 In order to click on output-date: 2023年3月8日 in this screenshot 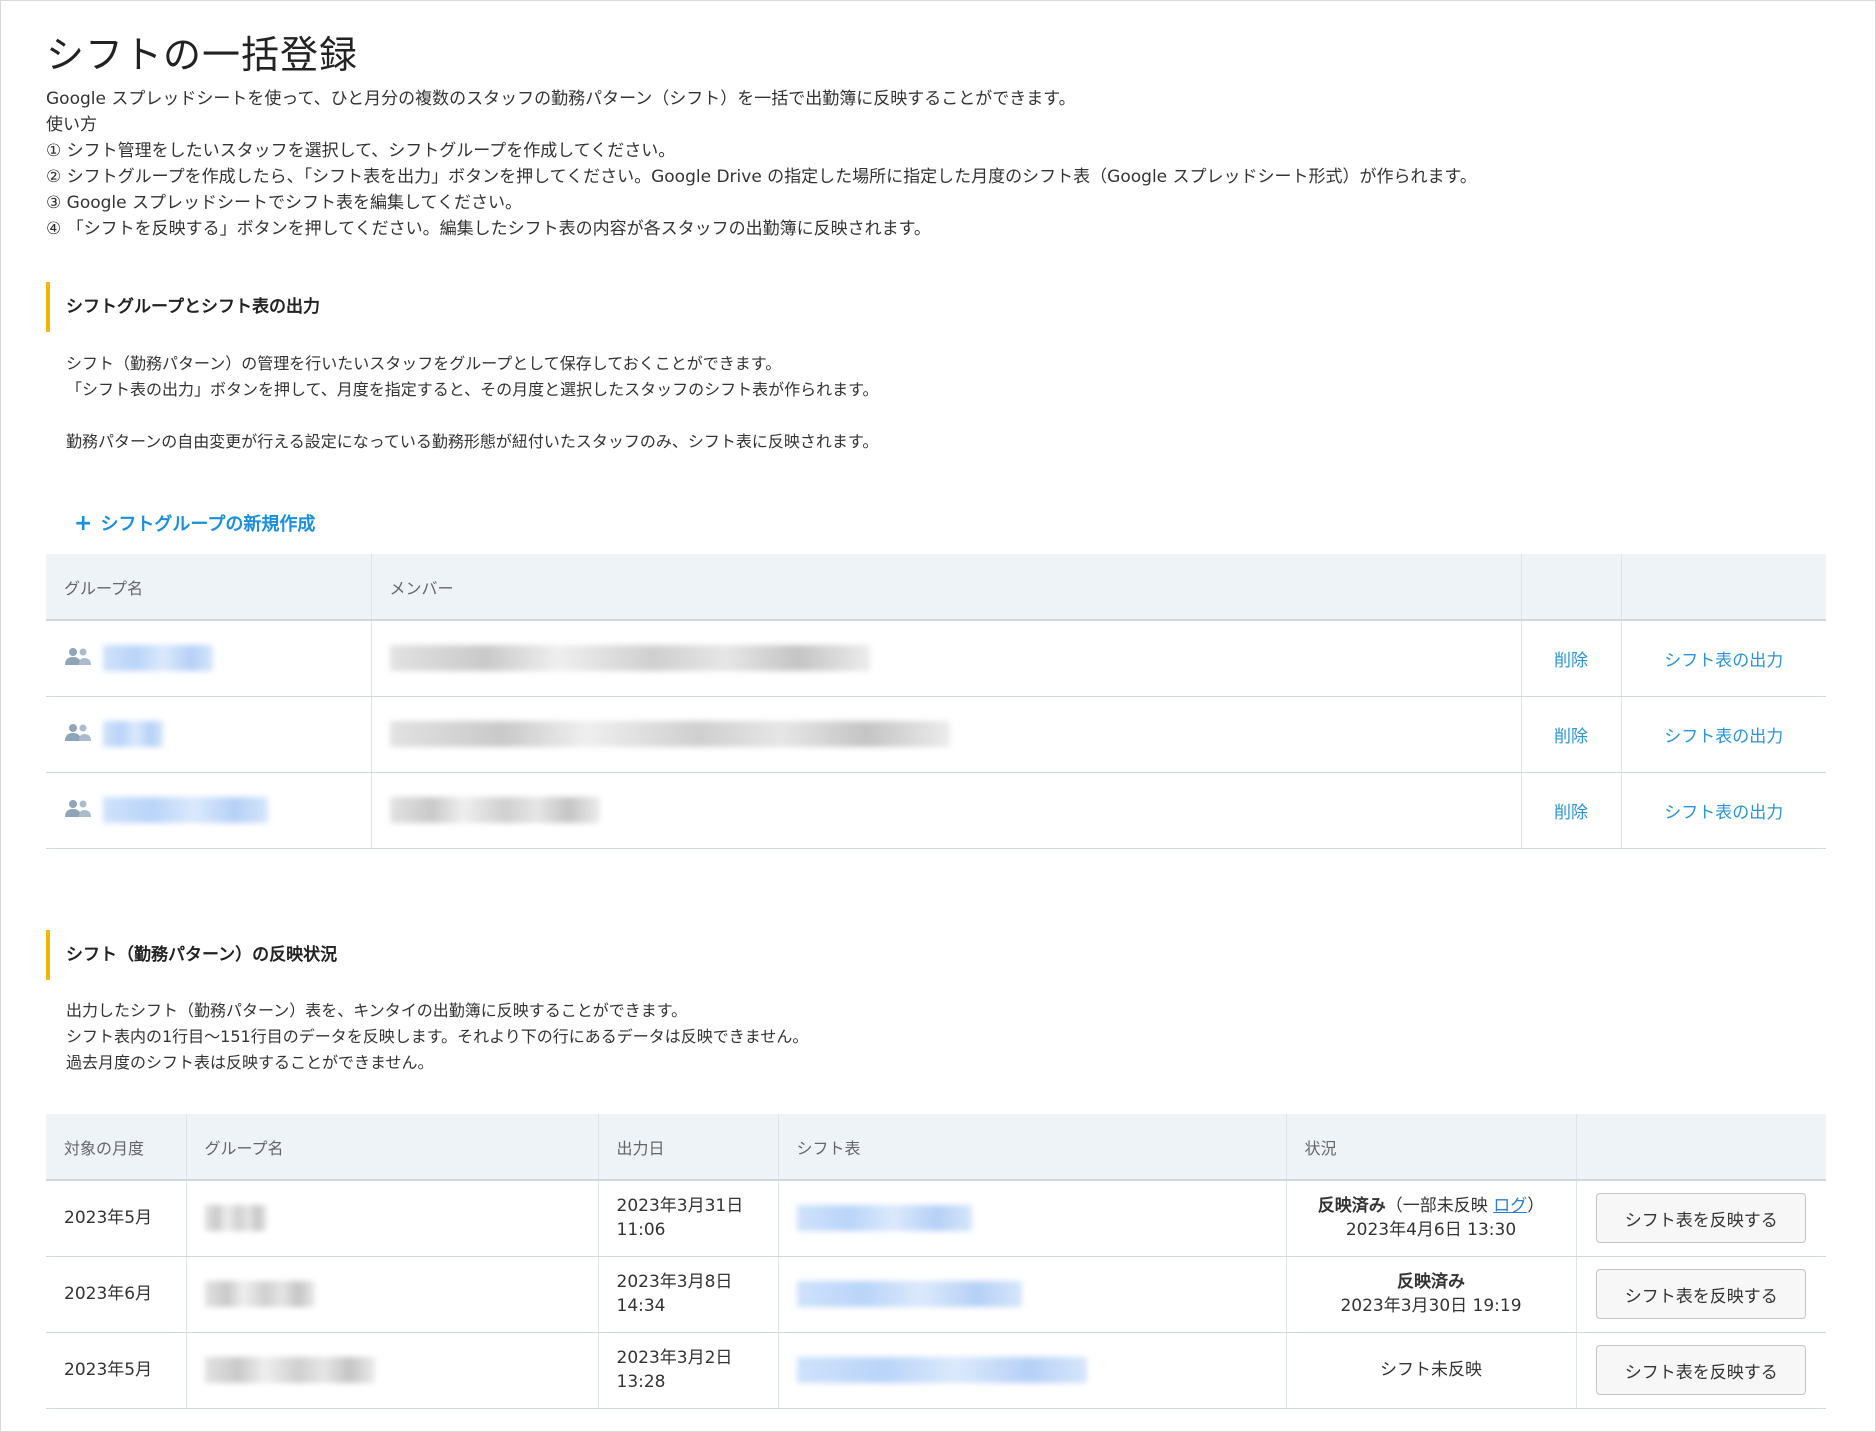, I will do `click(674, 1282)`.